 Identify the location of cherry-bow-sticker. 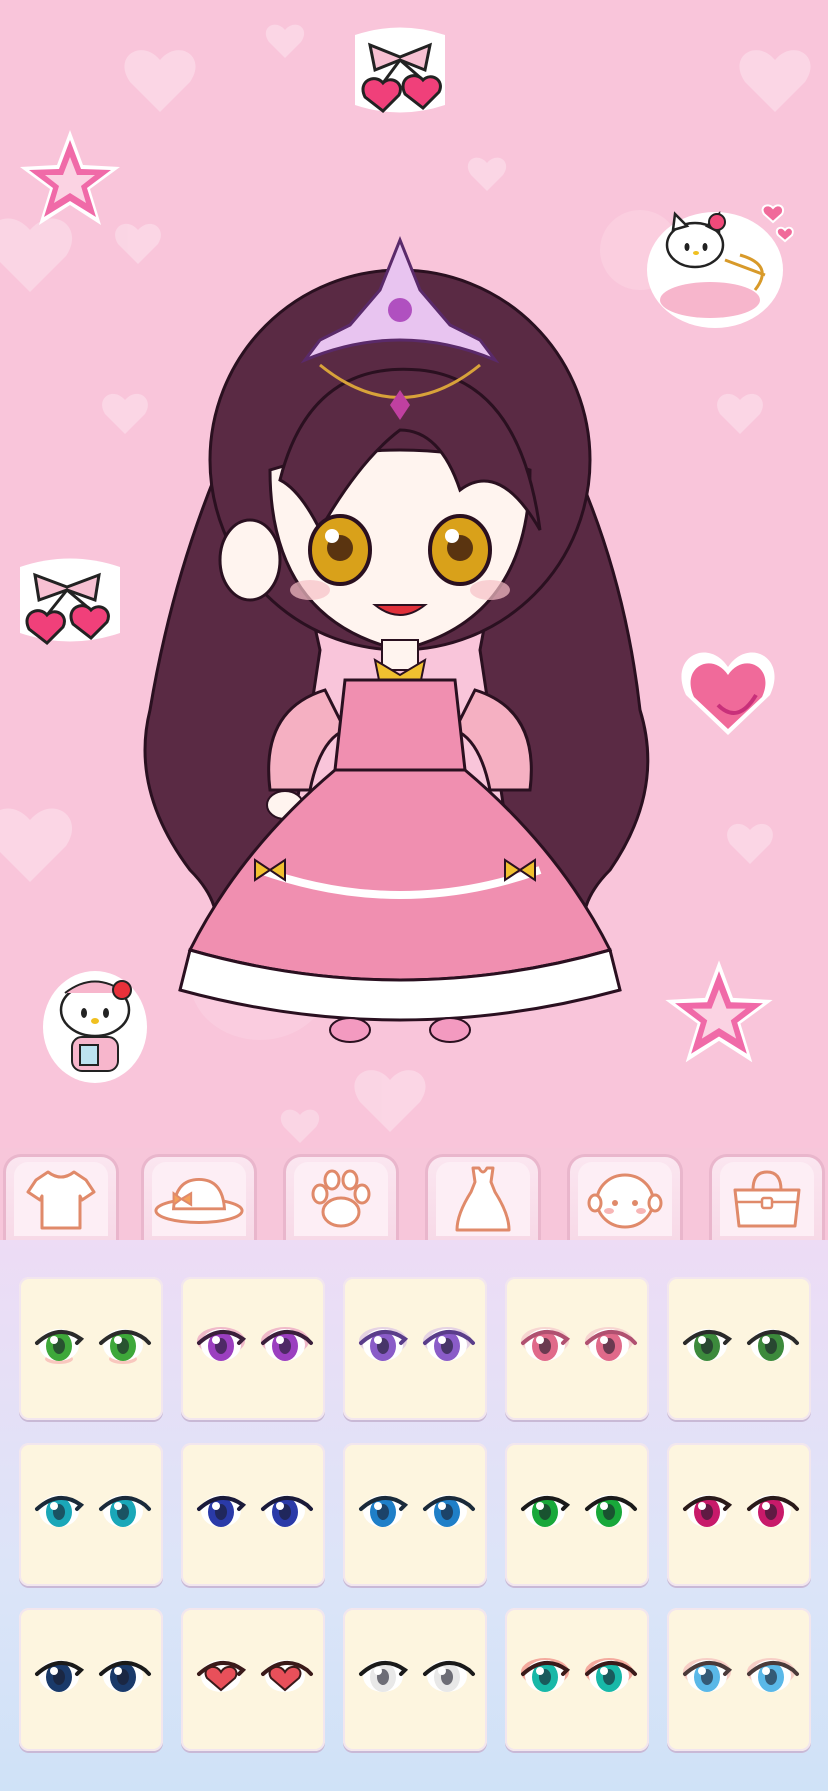
(400, 70).